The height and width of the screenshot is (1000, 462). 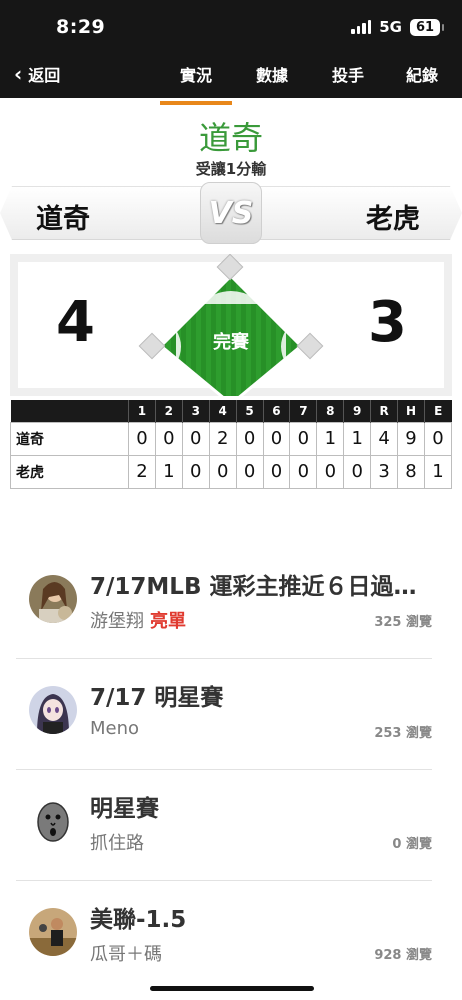 I want to click on header-cell, so click(x=69, y=411).